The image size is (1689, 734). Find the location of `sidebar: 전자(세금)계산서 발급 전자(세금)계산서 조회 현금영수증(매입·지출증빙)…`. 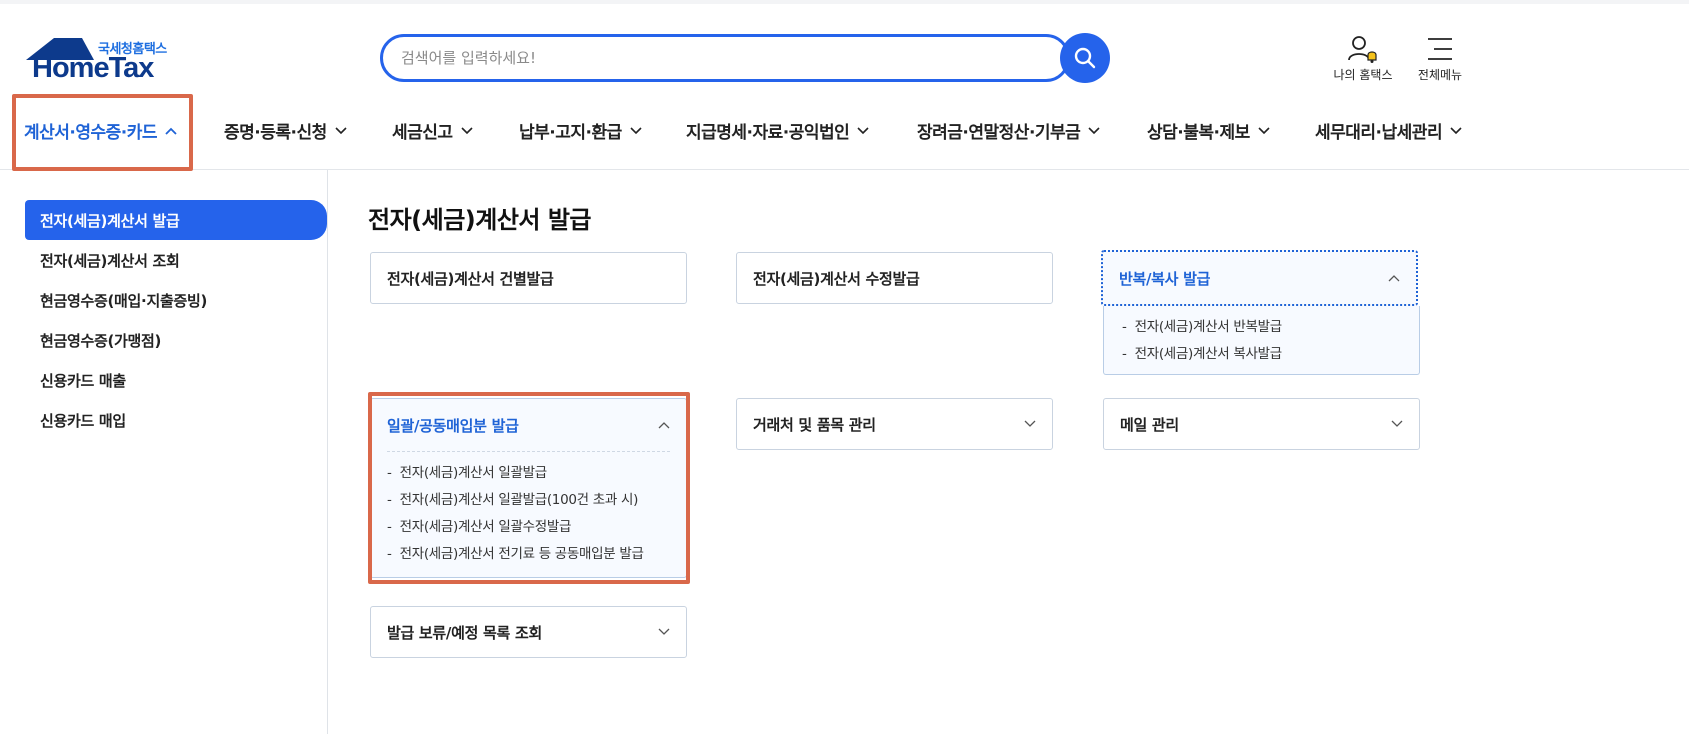

sidebar: 전자(세금)계산서 발급 전자(세금)계산서 조회 현금영수증(매입·지출증빙)… is located at coordinates (164, 452).